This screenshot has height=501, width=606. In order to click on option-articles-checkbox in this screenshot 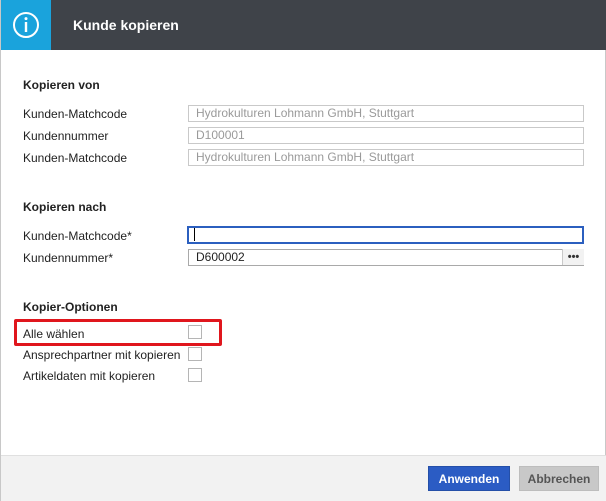, I will do `click(195, 375)`.